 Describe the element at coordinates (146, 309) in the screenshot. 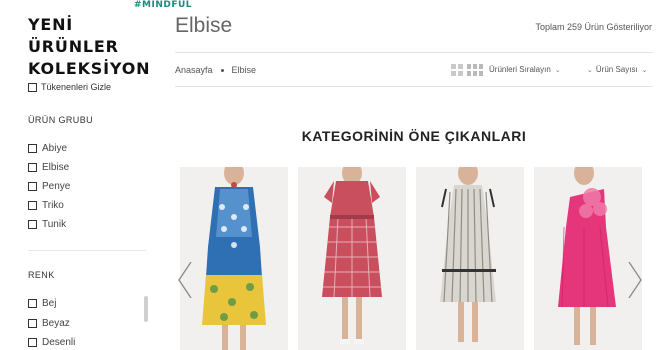

I see `filter-scrollbar` at that location.